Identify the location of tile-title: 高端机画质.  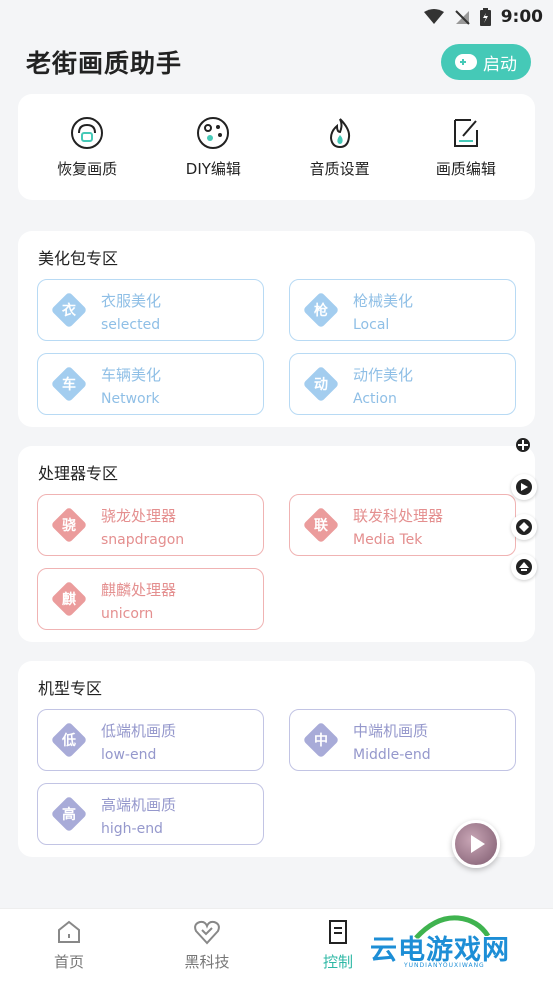
(139, 805).